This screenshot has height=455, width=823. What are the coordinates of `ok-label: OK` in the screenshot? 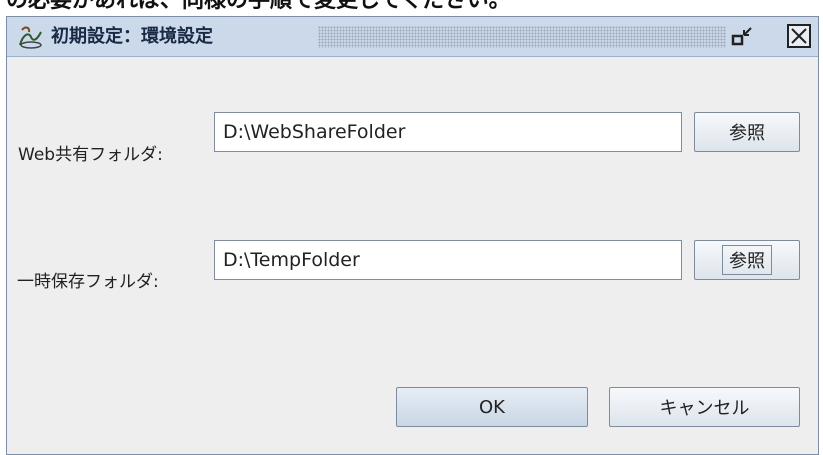 It's located at (492, 407).